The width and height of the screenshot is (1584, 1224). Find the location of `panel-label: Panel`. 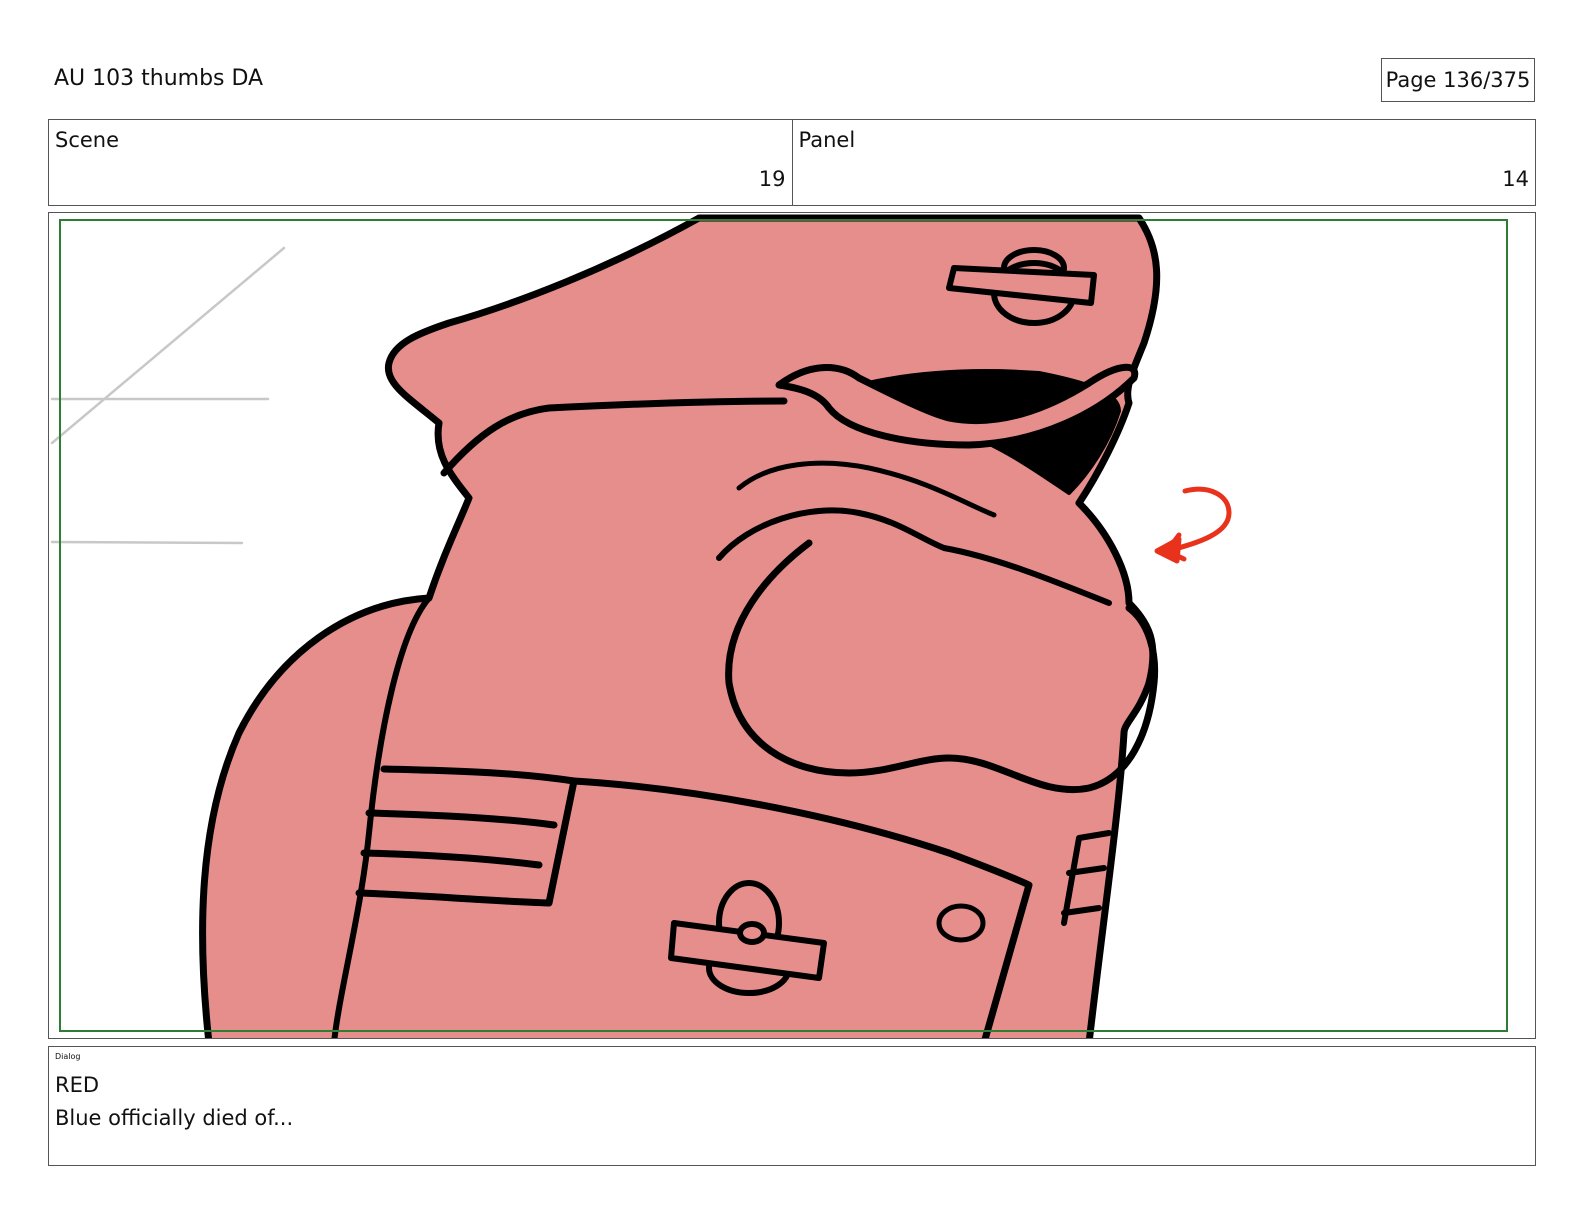

panel-label: Panel is located at coordinates (827, 140).